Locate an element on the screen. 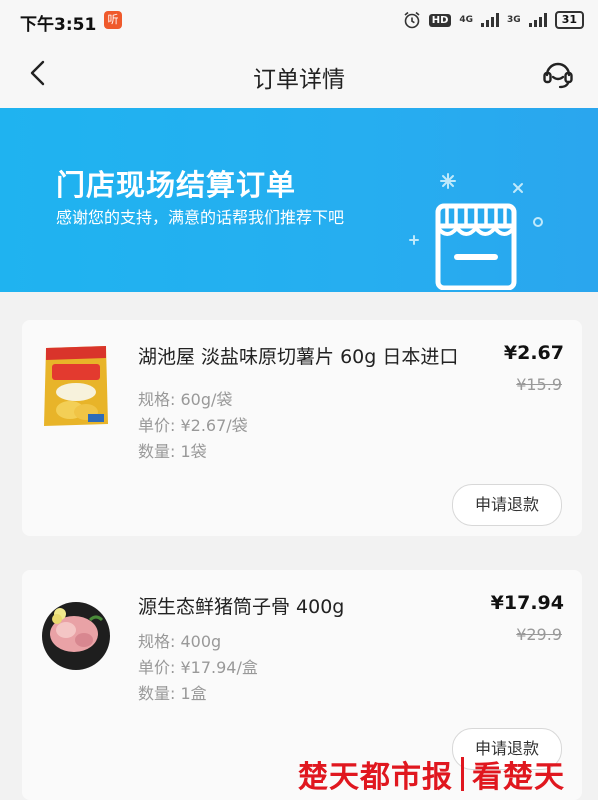 The height and width of the screenshot is (800, 598). network-type-1: 4G is located at coordinates (466, 20).